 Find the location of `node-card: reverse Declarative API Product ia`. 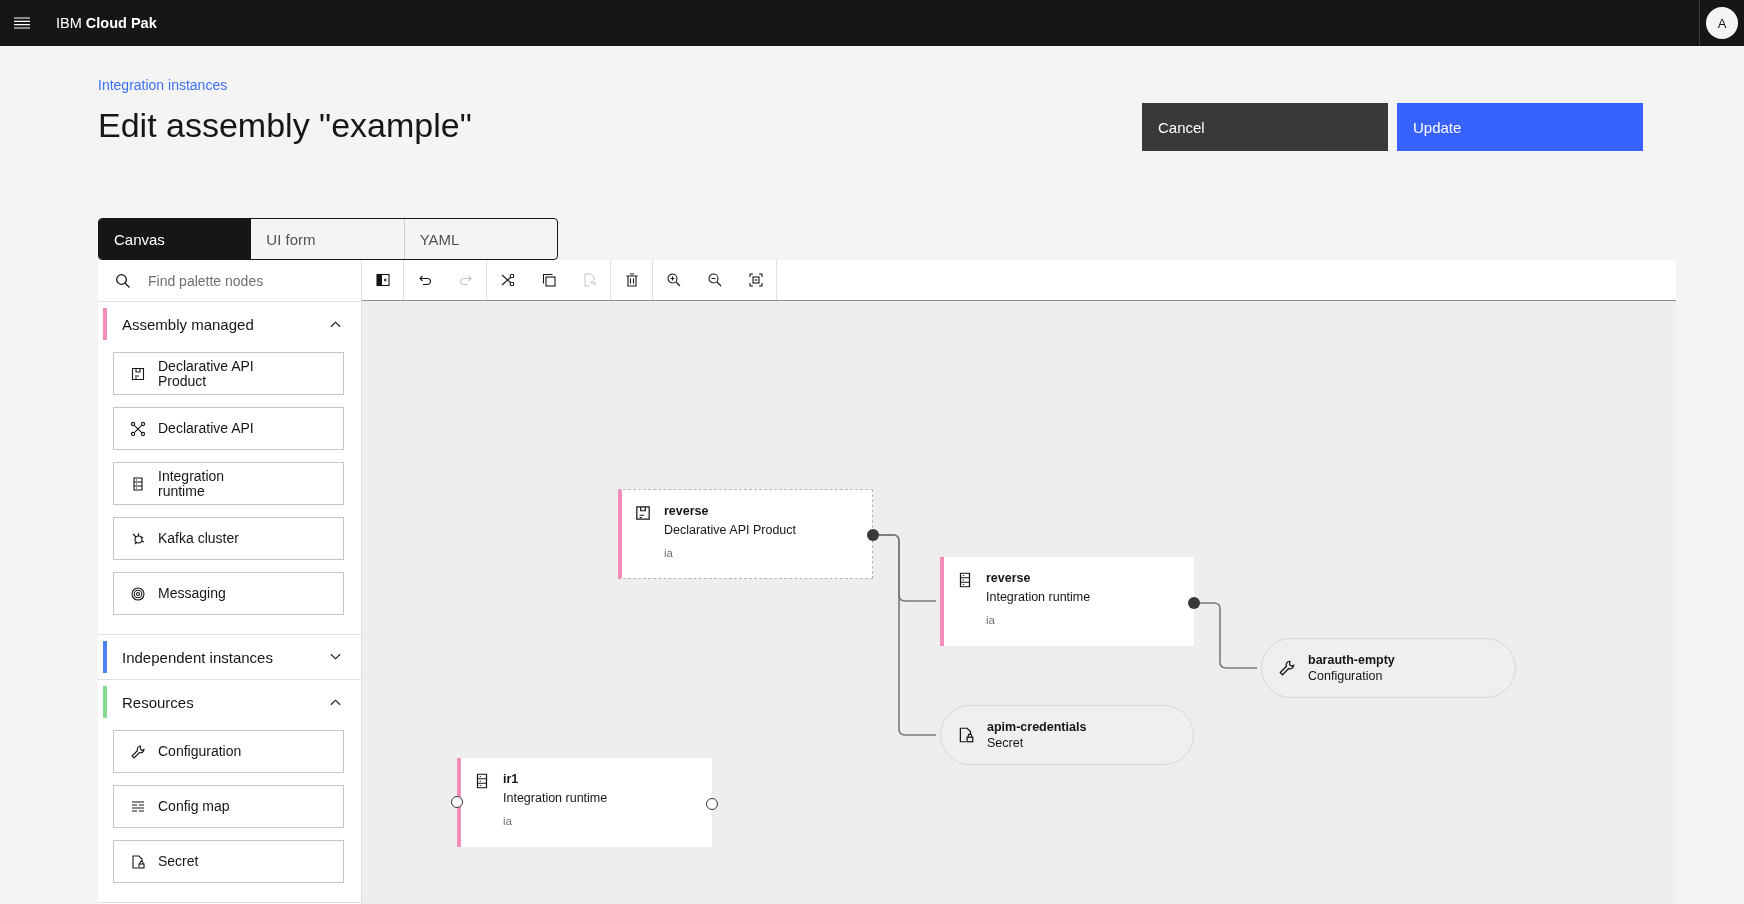

node-card: reverse Declarative API Product ia is located at coordinates (745, 534).